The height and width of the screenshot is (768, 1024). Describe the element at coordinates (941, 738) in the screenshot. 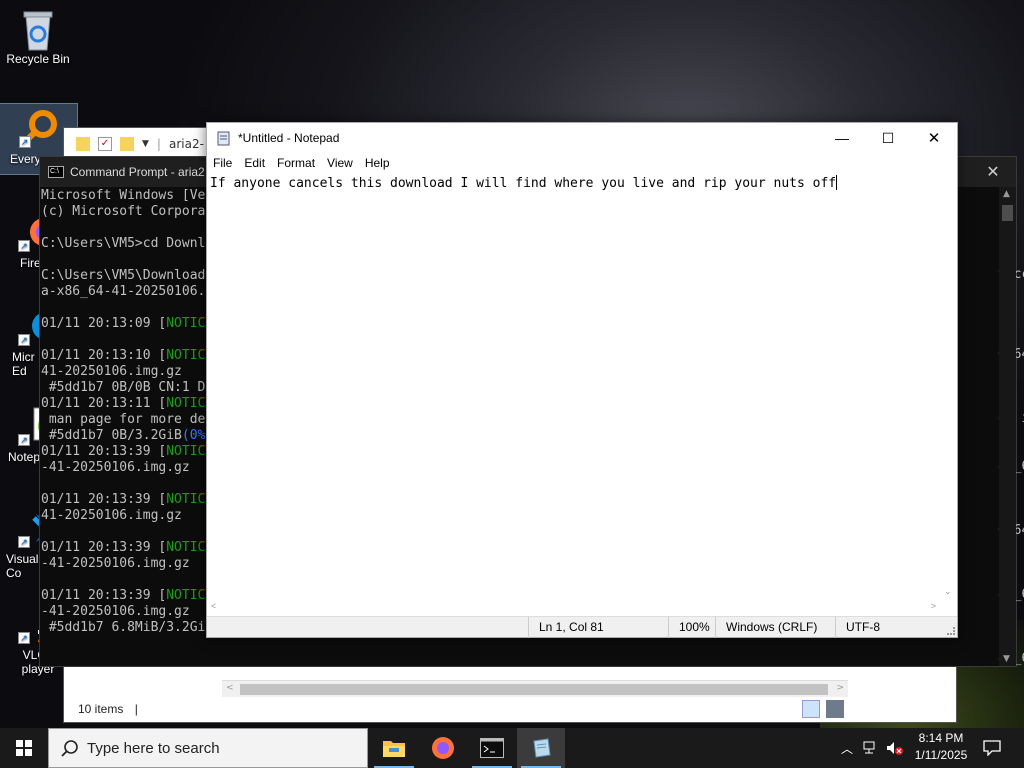

I see `clock-time: 8:14 PM` at that location.